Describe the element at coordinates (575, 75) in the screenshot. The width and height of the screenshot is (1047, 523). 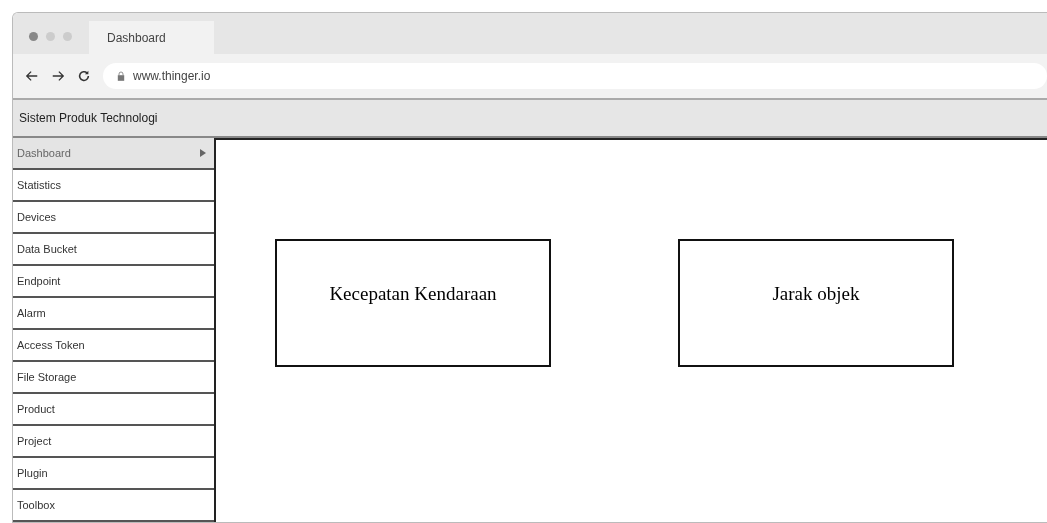
I see `address-bar: www.thinger.io` at that location.